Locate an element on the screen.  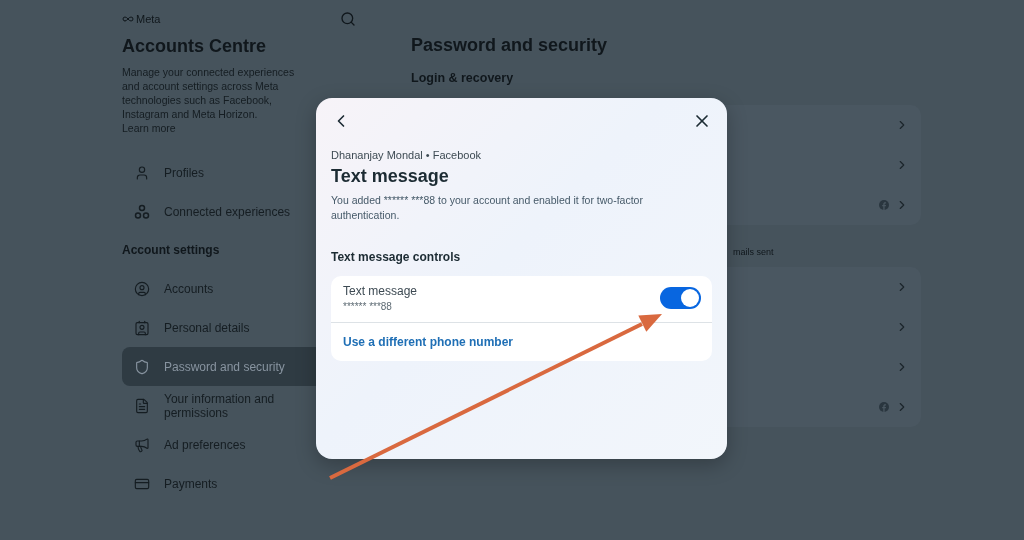
user-circle-icon is located at coordinates (142, 288).